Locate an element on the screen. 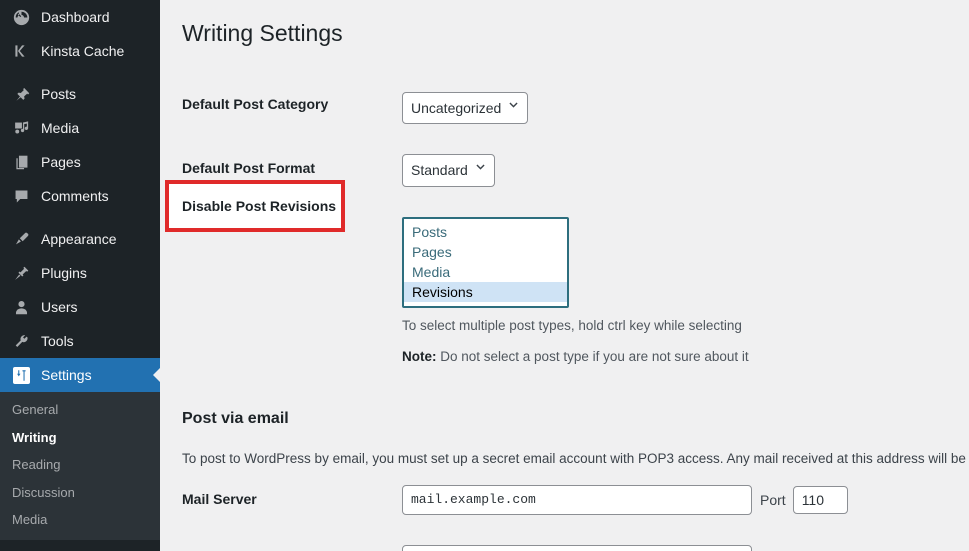 This screenshot has height=551, width=969. default-post-format-cell: Standard is located at coordinates (670, 170).